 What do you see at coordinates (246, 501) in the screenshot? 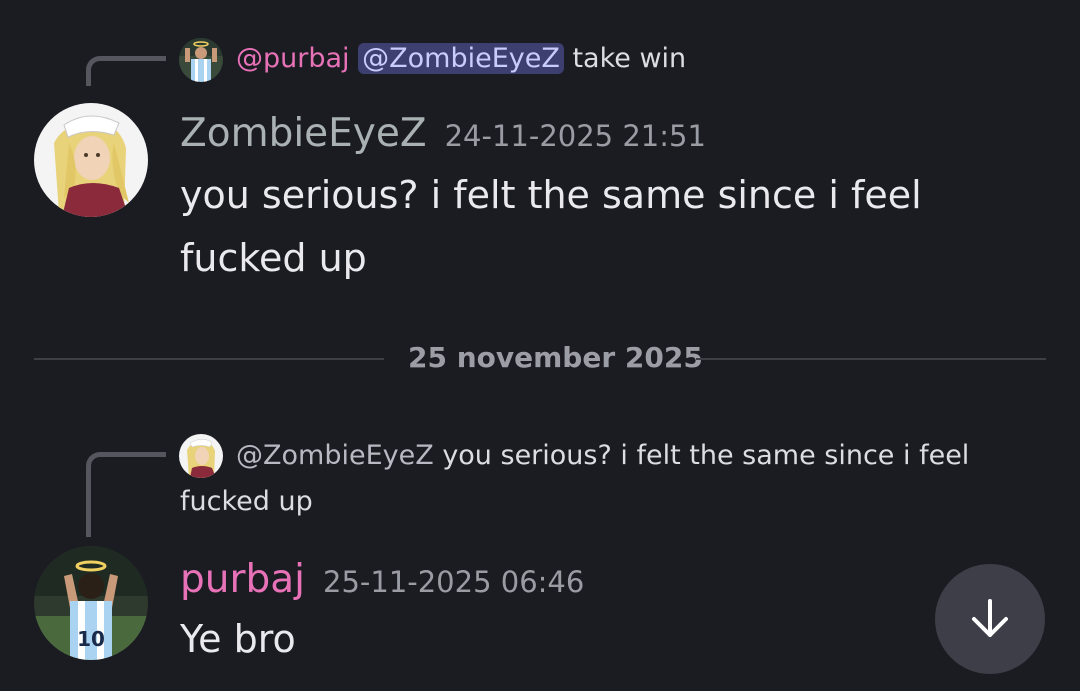
I see `reply-text: fucked up` at bounding box center [246, 501].